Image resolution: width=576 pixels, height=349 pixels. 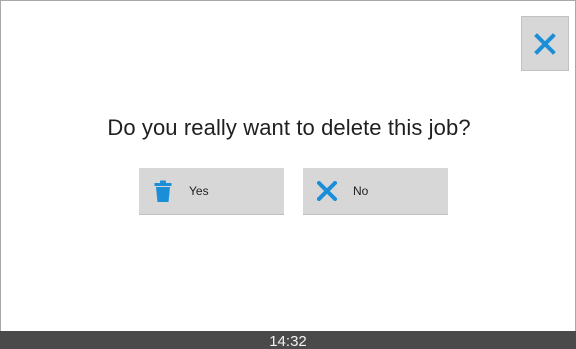 What do you see at coordinates (289, 127) in the screenshot?
I see `dialog-question: Do you really want to delete this job?` at bounding box center [289, 127].